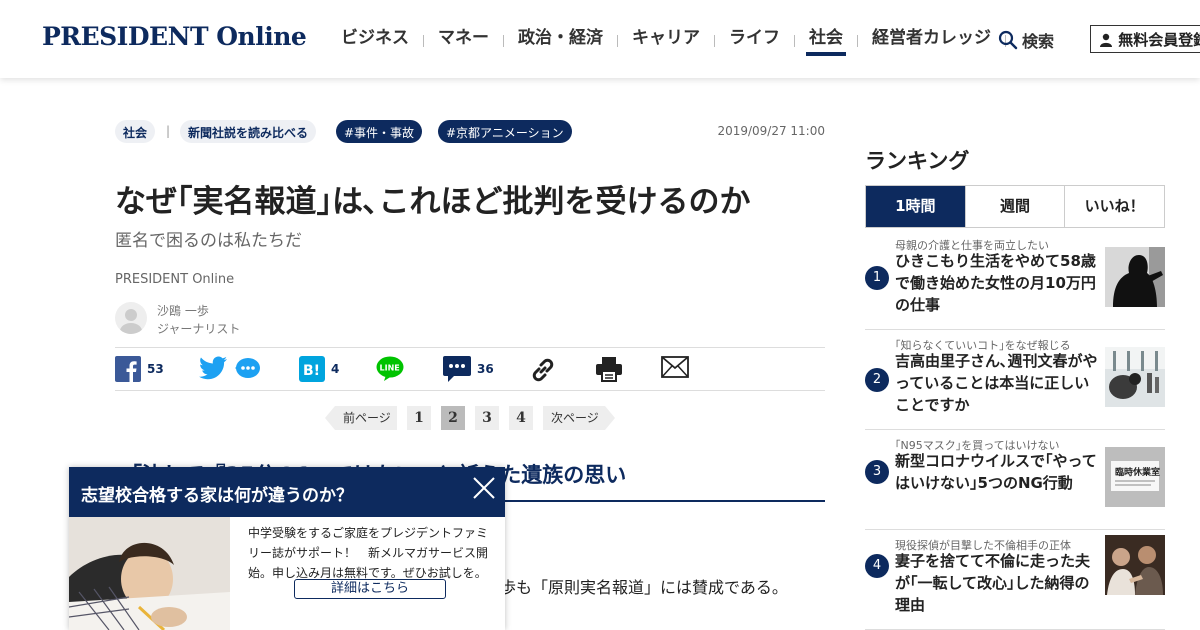 This screenshot has width=1200, height=630. Describe the element at coordinates (370, 589) in the screenshot. I see `popup-details-button: 詳細はこちら` at that location.